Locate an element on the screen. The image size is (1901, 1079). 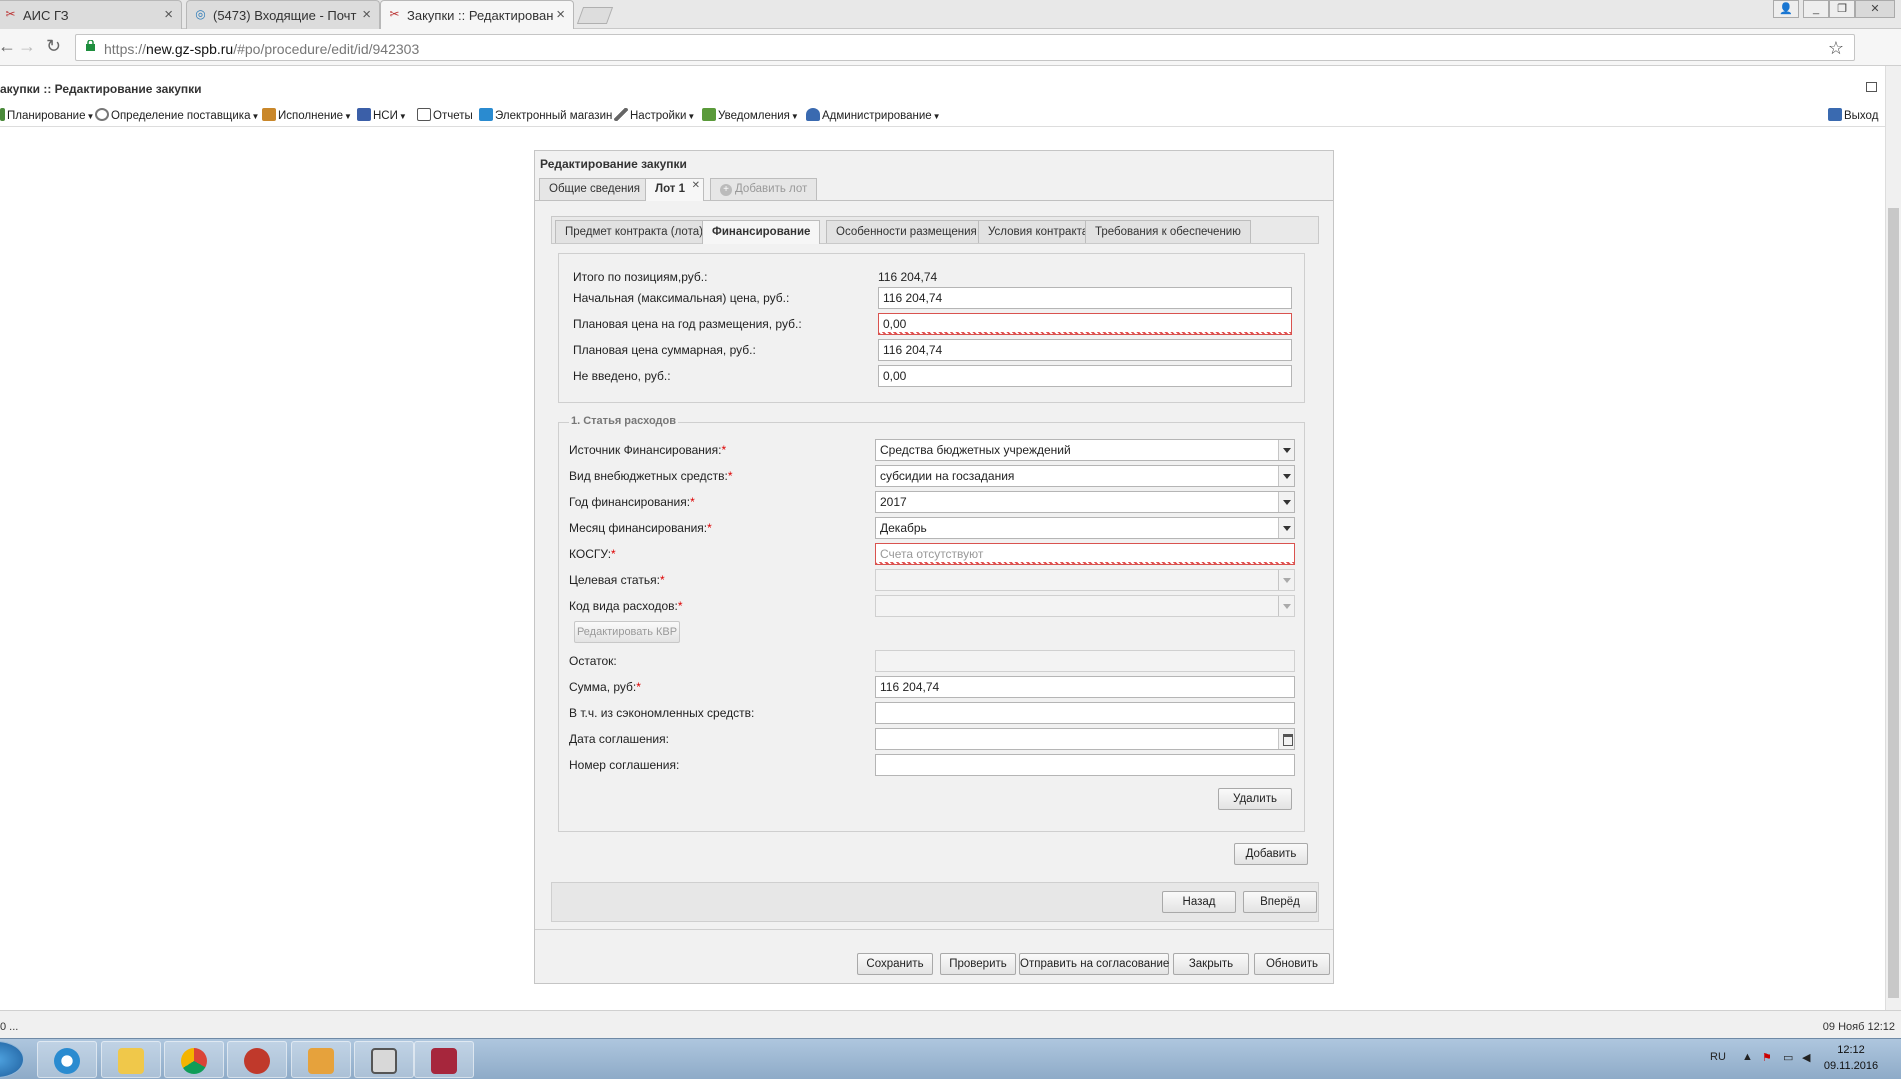
network-error-icon: ⚑ is located at coordinates (1767, 1057).